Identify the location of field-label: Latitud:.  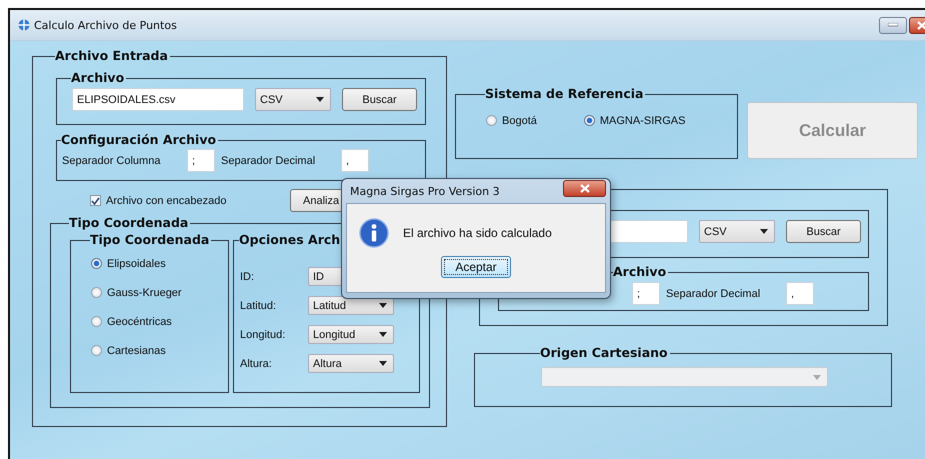
(259, 306).